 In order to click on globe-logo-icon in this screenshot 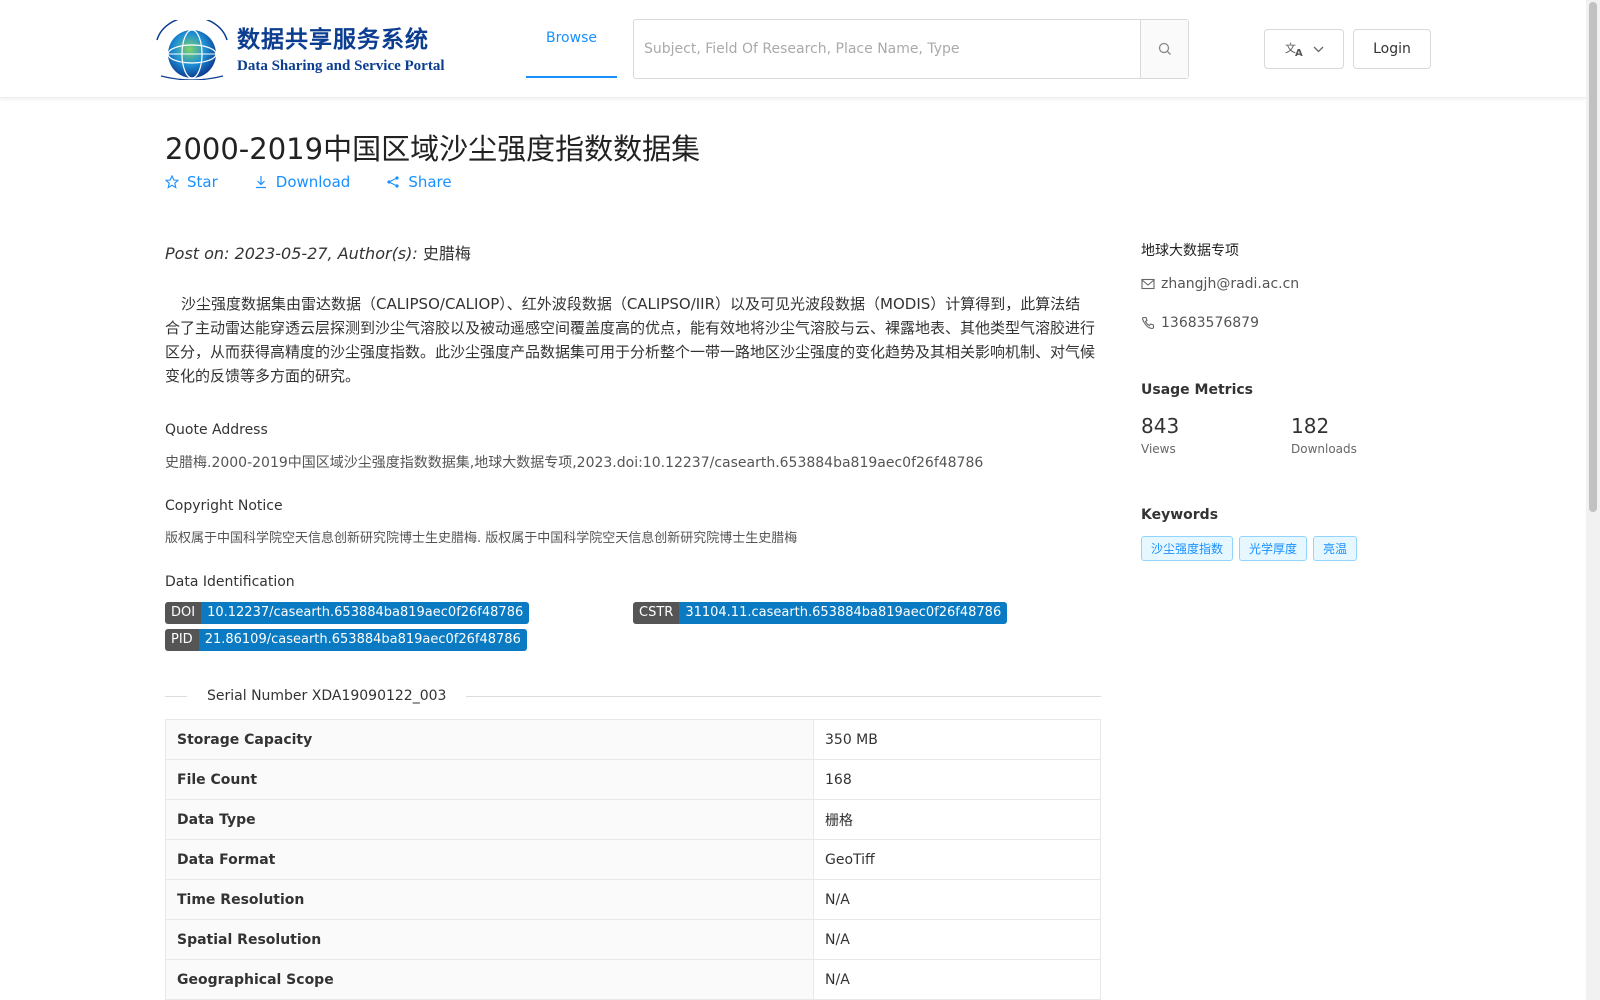, I will do `click(192, 50)`.